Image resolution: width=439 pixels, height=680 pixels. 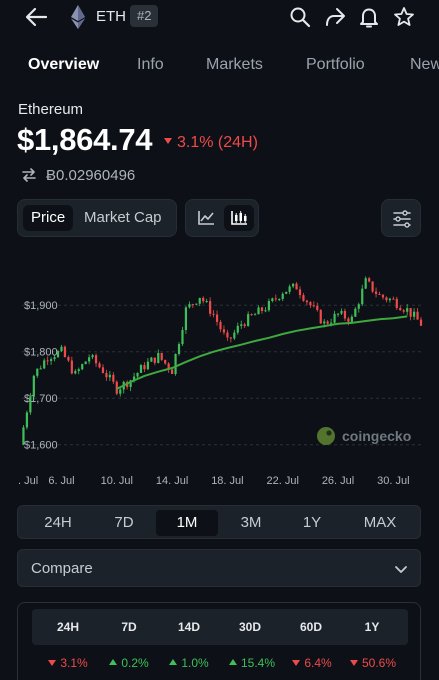 What do you see at coordinates (168, 141) in the screenshot?
I see `down-triangle-icon` at bounding box center [168, 141].